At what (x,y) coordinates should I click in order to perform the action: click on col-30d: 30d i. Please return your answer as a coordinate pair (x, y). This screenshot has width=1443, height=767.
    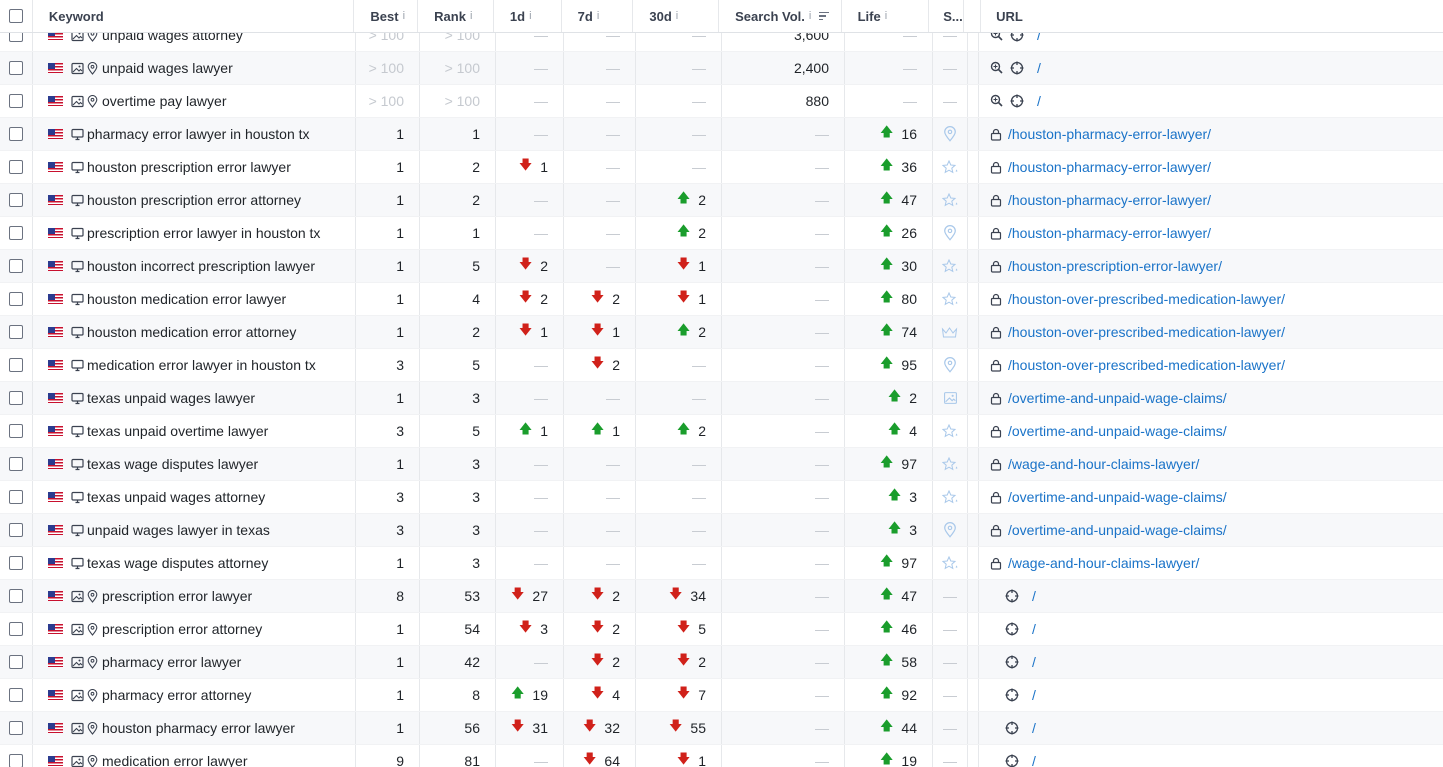
    Looking at the image, I should click on (676, 16).